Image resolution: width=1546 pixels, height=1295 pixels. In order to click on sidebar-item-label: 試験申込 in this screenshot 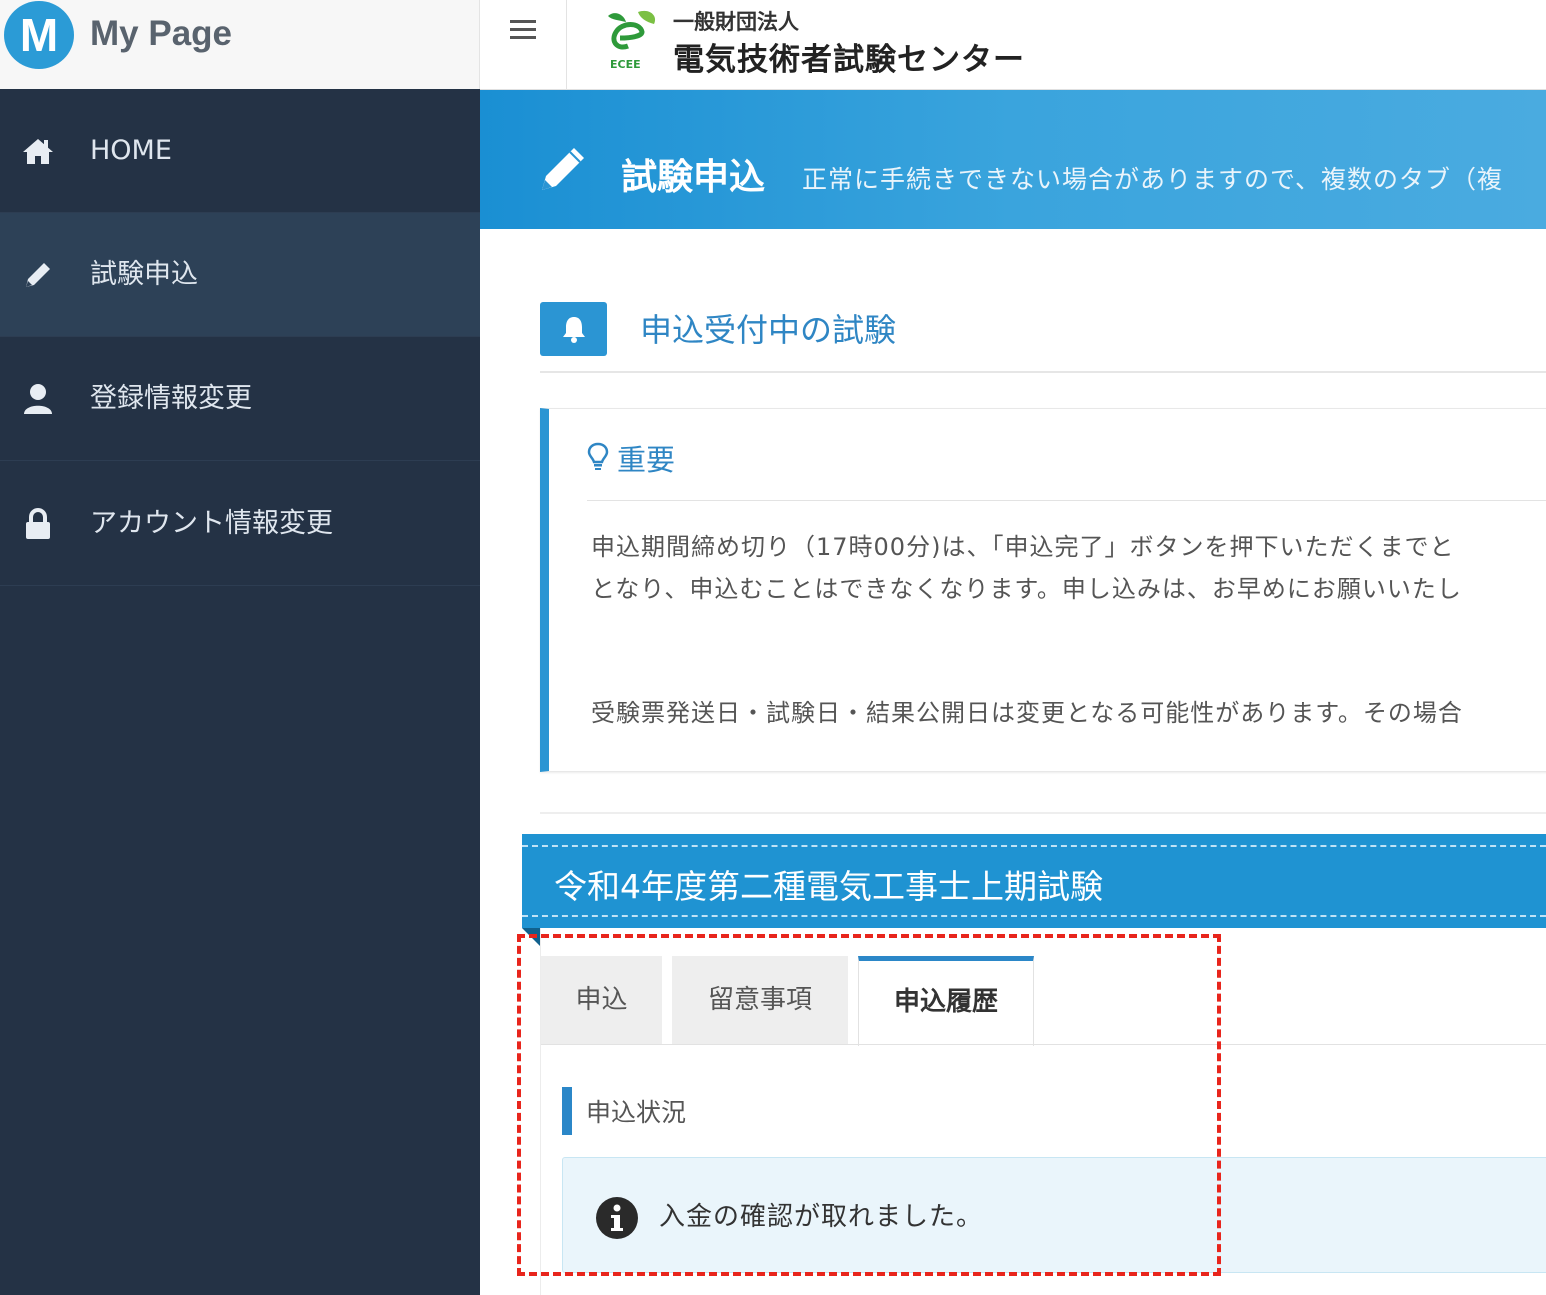, I will do `click(144, 274)`.